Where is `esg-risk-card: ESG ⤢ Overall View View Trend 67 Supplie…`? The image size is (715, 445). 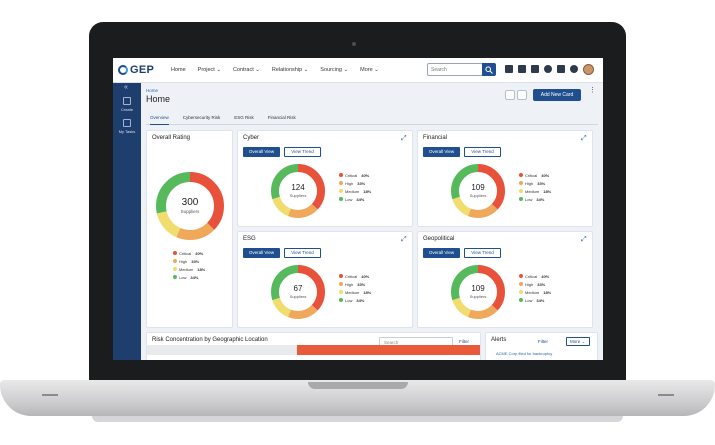
esg-risk-card: ESG ⤢ Overall View View Trend 67 Supplie… is located at coordinates (325, 279).